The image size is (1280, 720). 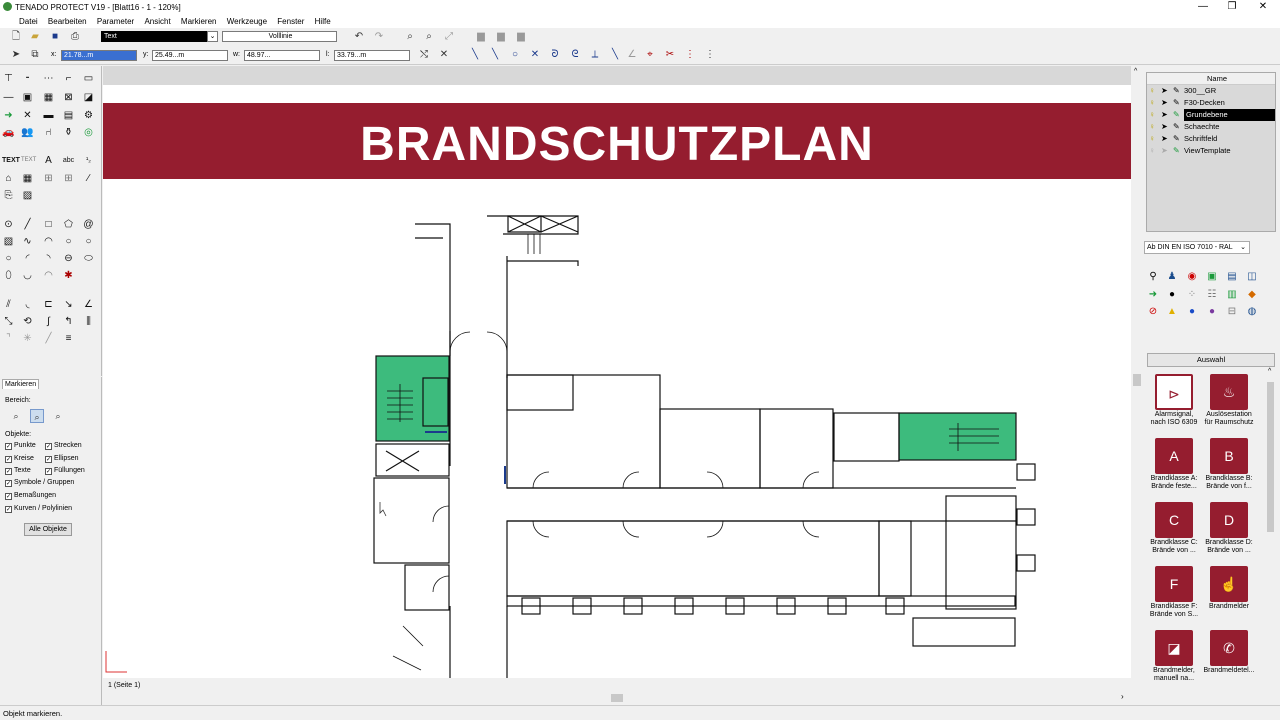 I want to click on layer-row: ♀ ➤ ✎ ViewTemplate, so click(x=1211, y=151).